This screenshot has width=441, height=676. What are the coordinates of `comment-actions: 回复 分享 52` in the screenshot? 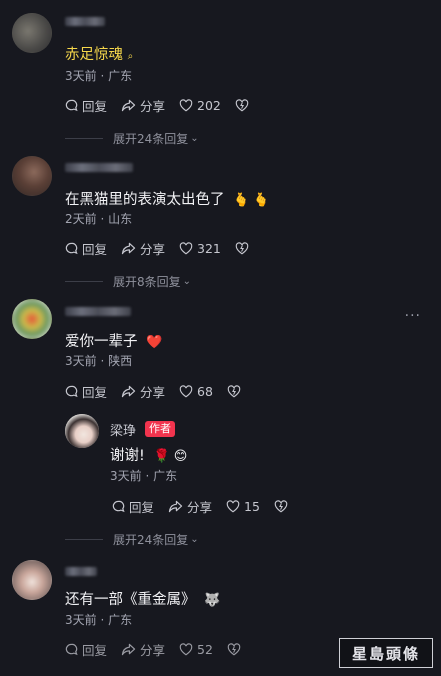 It's located at (162, 649).